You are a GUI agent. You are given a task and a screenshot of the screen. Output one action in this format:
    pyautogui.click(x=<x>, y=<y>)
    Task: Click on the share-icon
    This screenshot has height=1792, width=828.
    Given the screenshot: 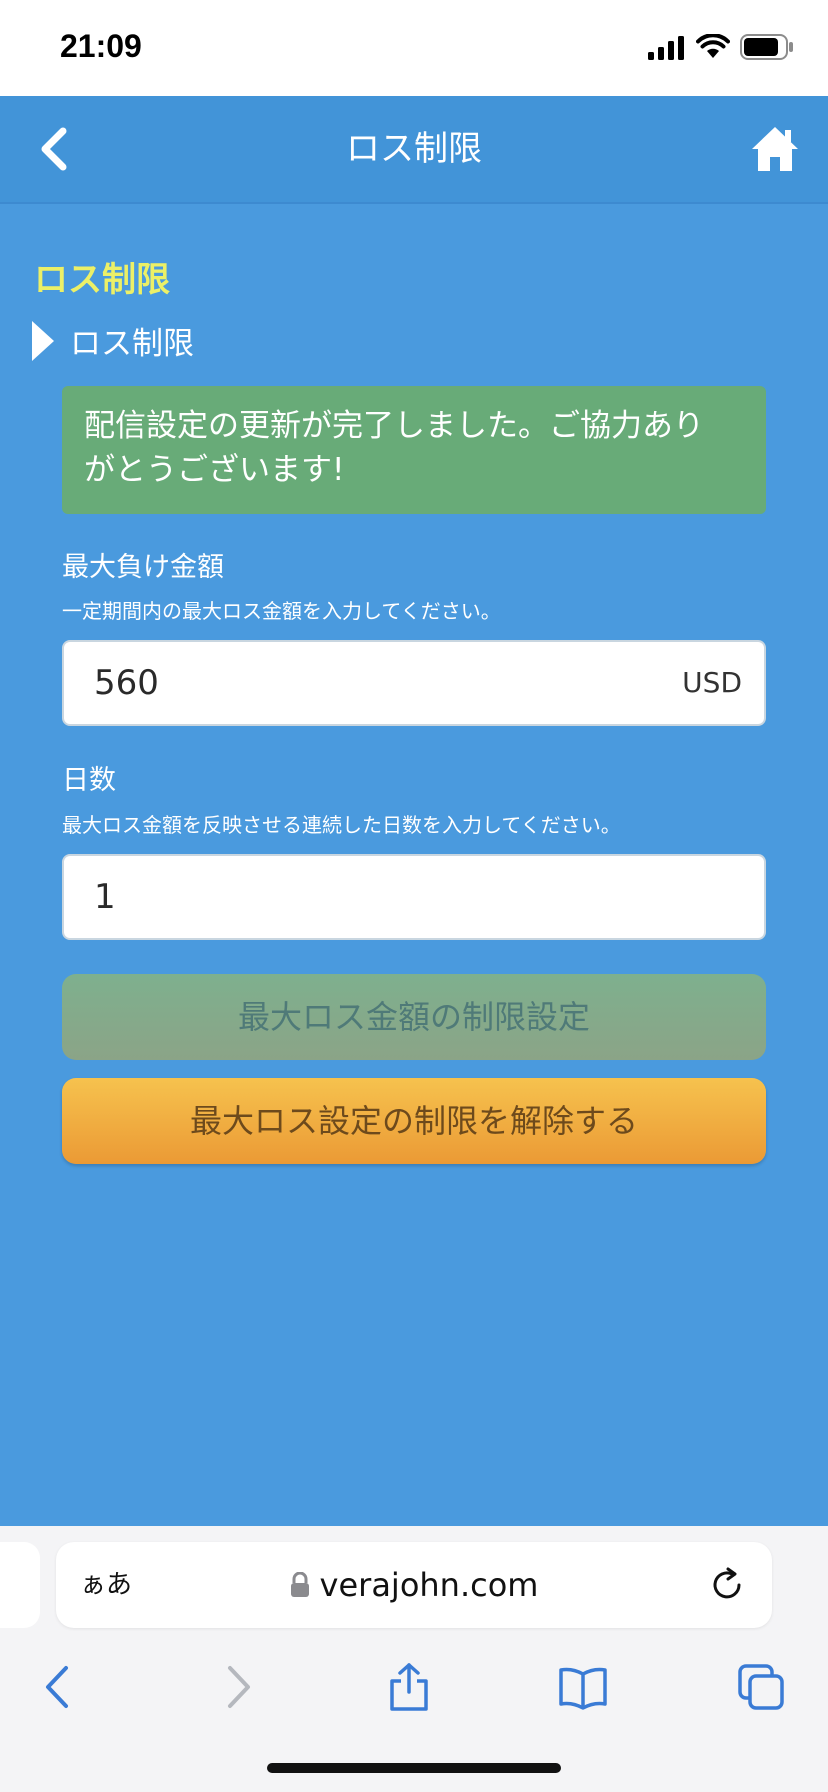 What is the action you would take?
    pyautogui.click(x=409, y=1687)
    